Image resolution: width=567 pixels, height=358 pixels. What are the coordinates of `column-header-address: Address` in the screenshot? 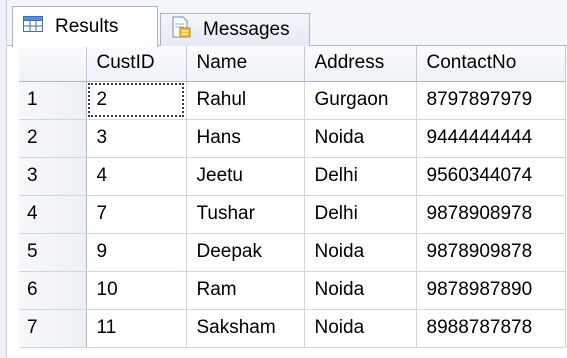 It's located at (360, 64).